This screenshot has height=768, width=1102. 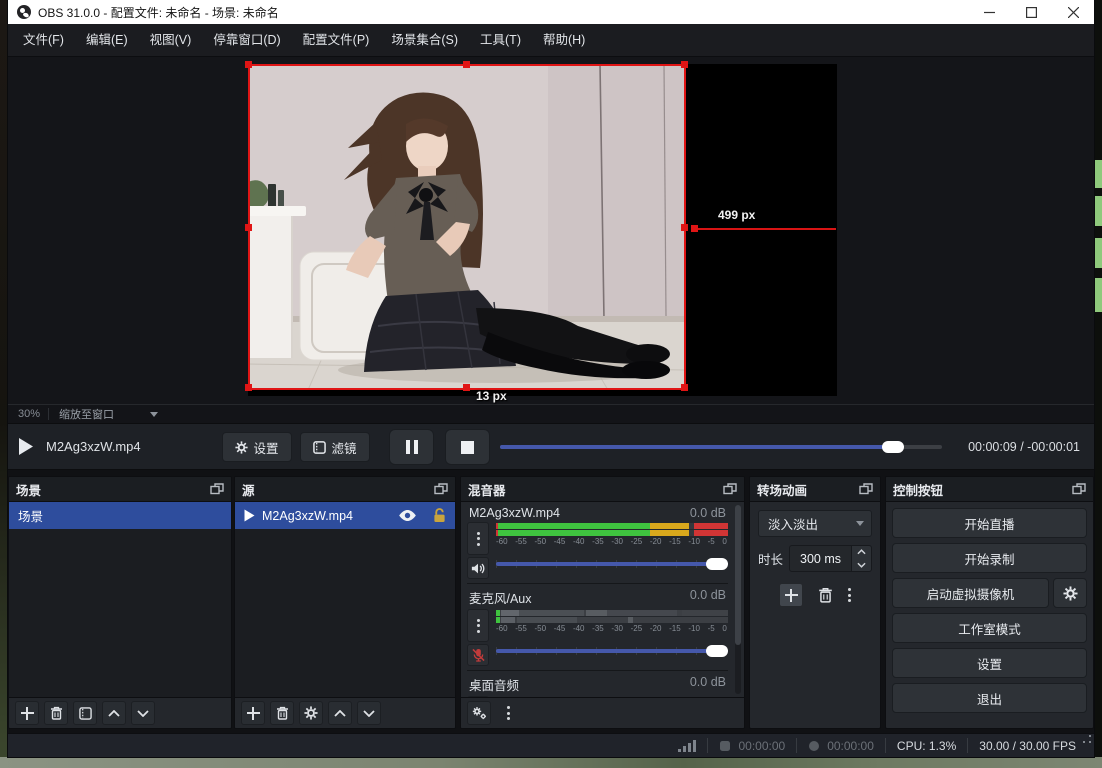 I want to click on duration-spinbox: 300 ms, so click(x=830, y=558).